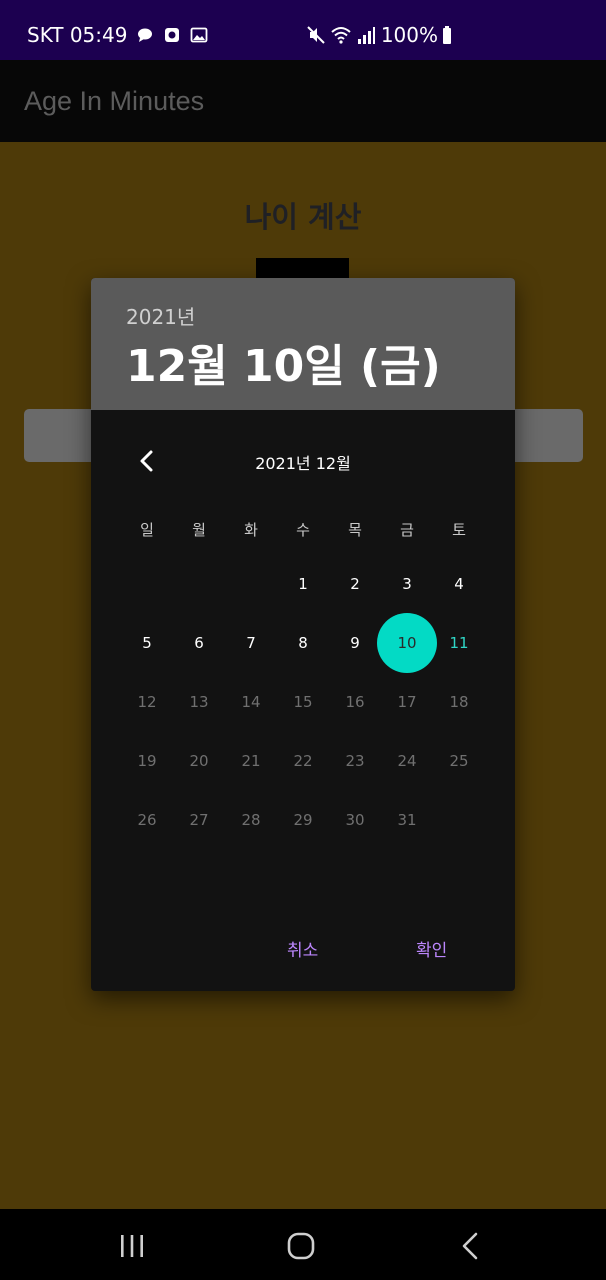 Image resolution: width=606 pixels, height=1280 pixels. Describe the element at coordinates (251, 643) in the screenshot. I see `calendar-day: 7` at that location.